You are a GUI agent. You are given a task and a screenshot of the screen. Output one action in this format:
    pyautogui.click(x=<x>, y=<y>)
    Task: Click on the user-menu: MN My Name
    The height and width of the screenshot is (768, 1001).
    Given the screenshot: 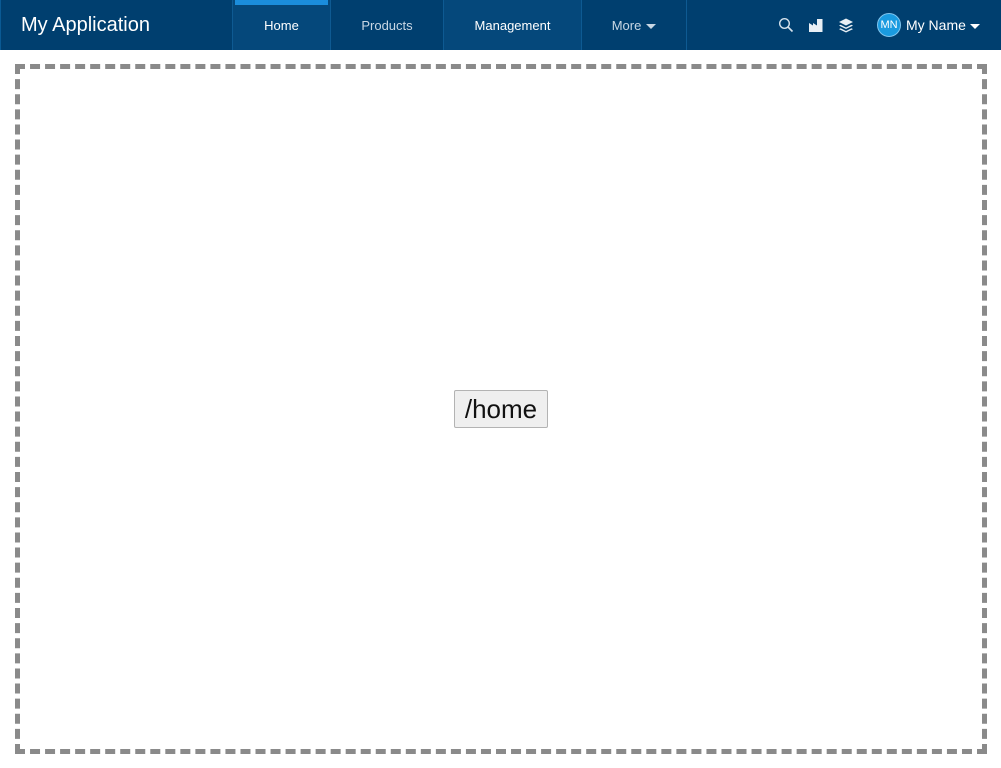 What is the action you would take?
    pyautogui.click(x=928, y=25)
    